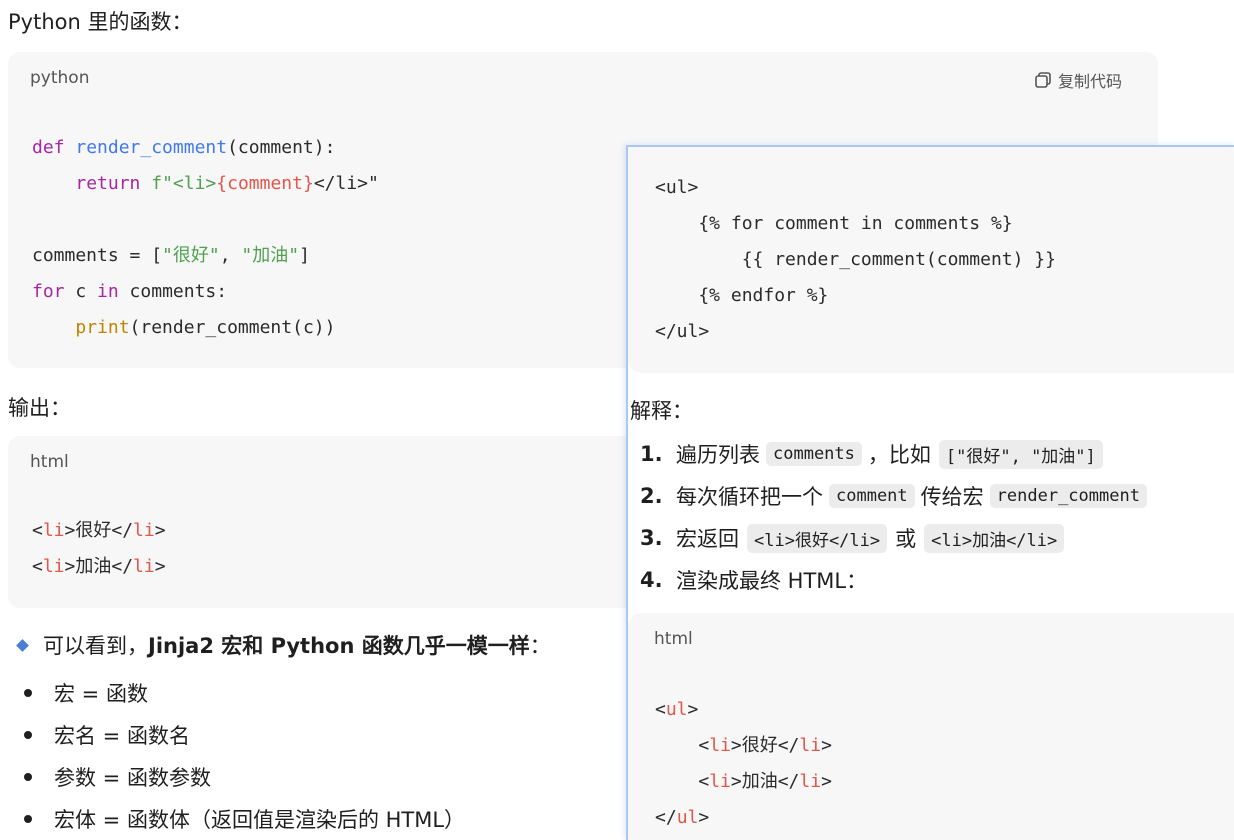 This screenshot has height=840, width=1234. What do you see at coordinates (22, 645) in the screenshot?
I see `diamond-bullet-icon` at bounding box center [22, 645].